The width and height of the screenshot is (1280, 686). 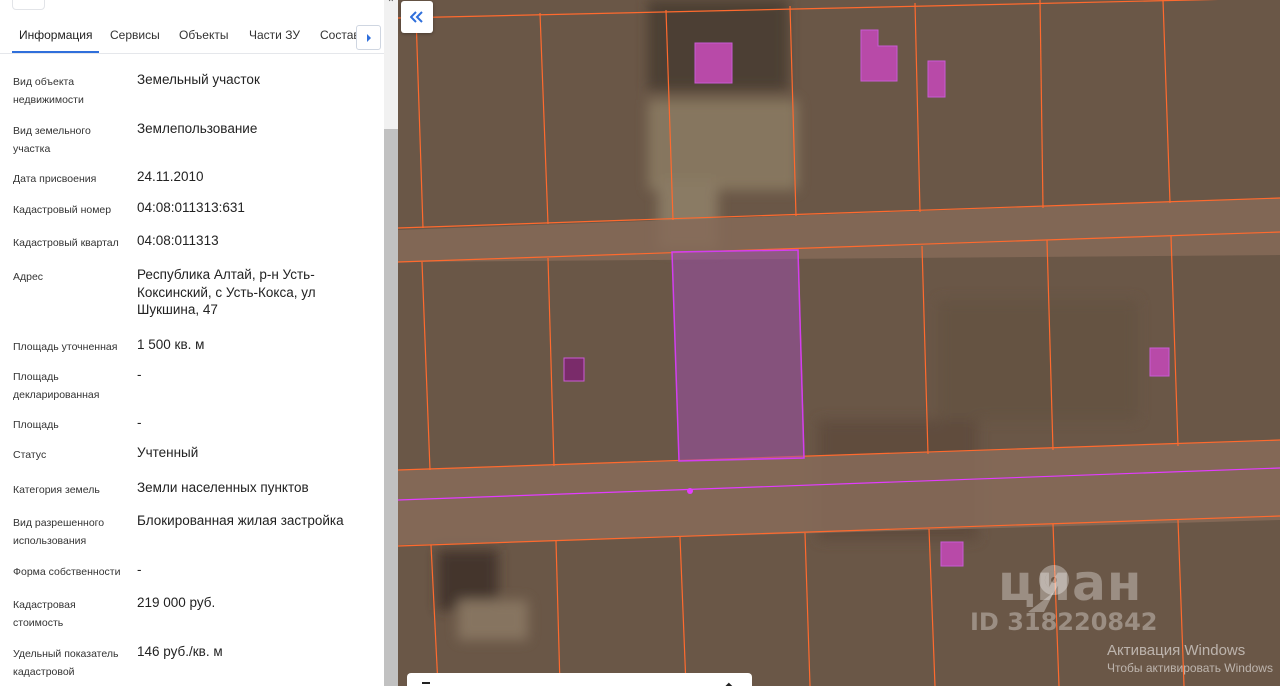 I want to click on activation-subtitle: Чтобы активировать Windows, so click(x=1190, y=668).